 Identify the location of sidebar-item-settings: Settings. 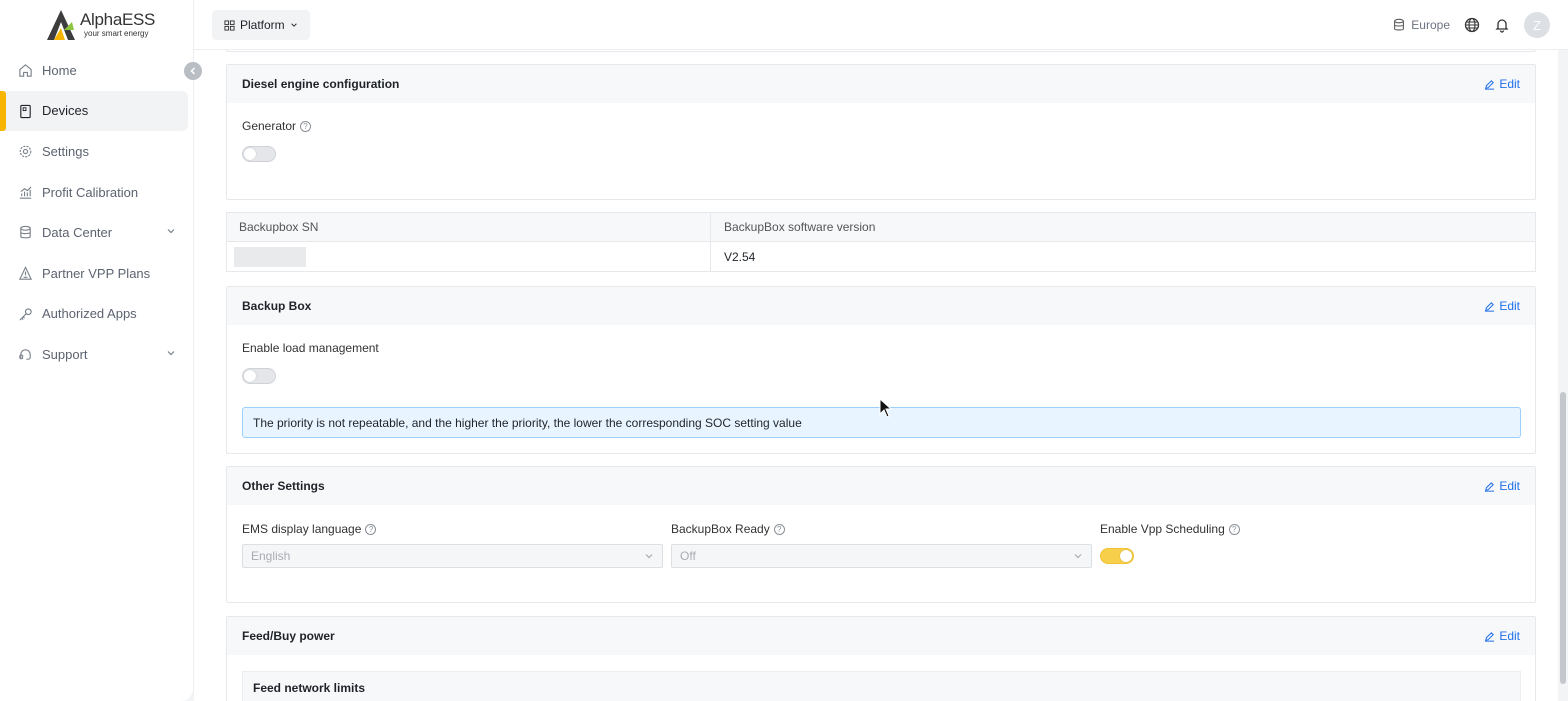
(97, 151).